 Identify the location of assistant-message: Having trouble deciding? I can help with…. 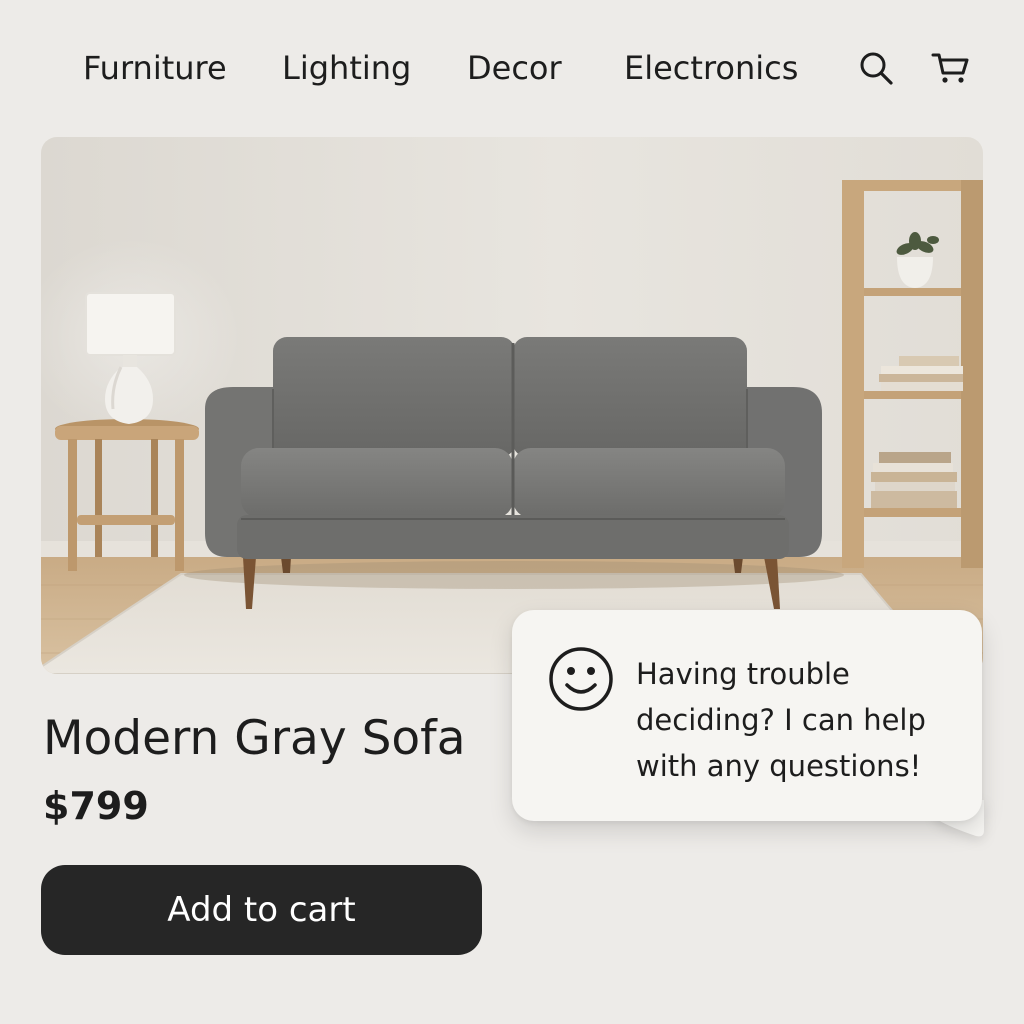
(803, 720).